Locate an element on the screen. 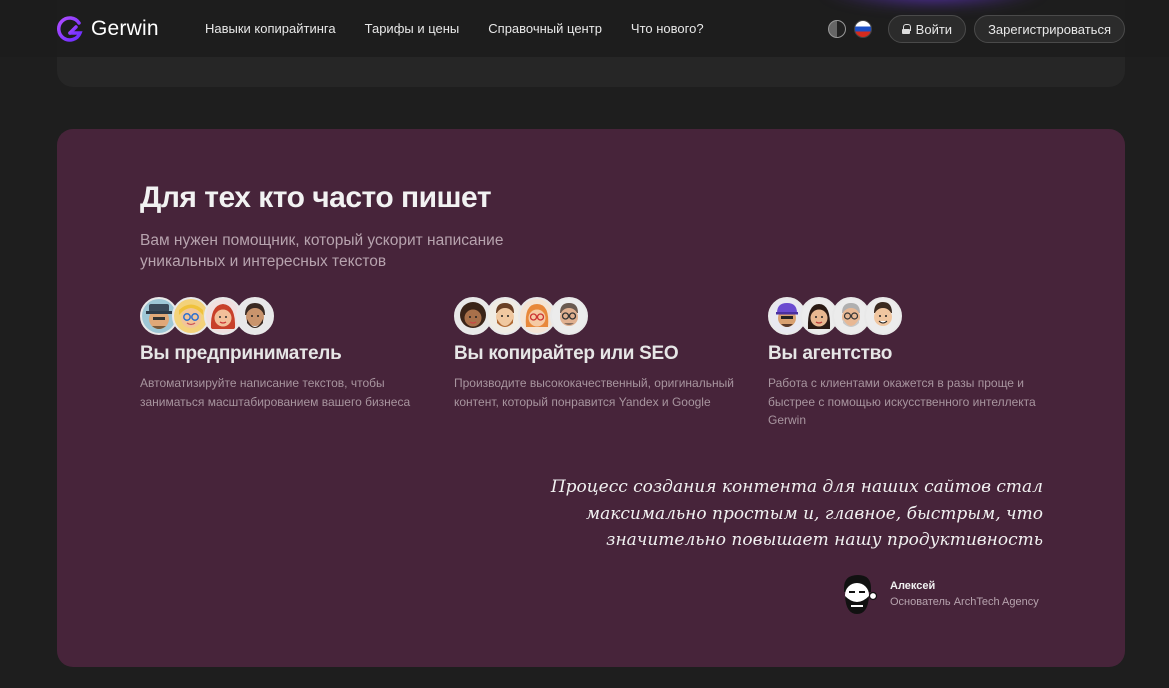 This screenshot has height=688, width=1169. column-title: Вы агентство is located at coordinates (830, 353).